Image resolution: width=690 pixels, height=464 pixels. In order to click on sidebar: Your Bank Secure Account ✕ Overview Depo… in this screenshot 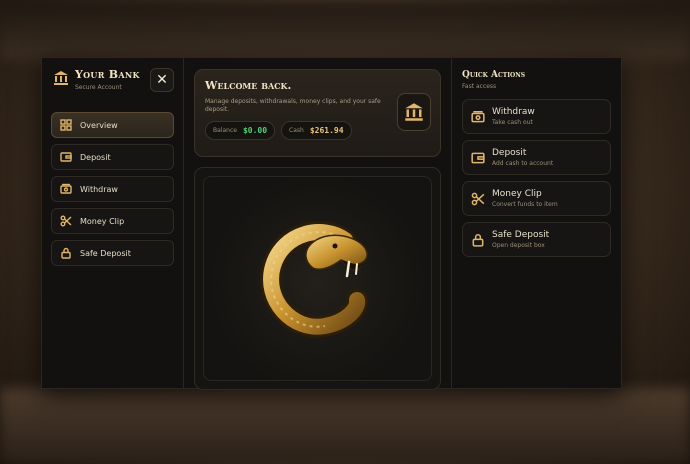, I will do `click(113, 223)`.